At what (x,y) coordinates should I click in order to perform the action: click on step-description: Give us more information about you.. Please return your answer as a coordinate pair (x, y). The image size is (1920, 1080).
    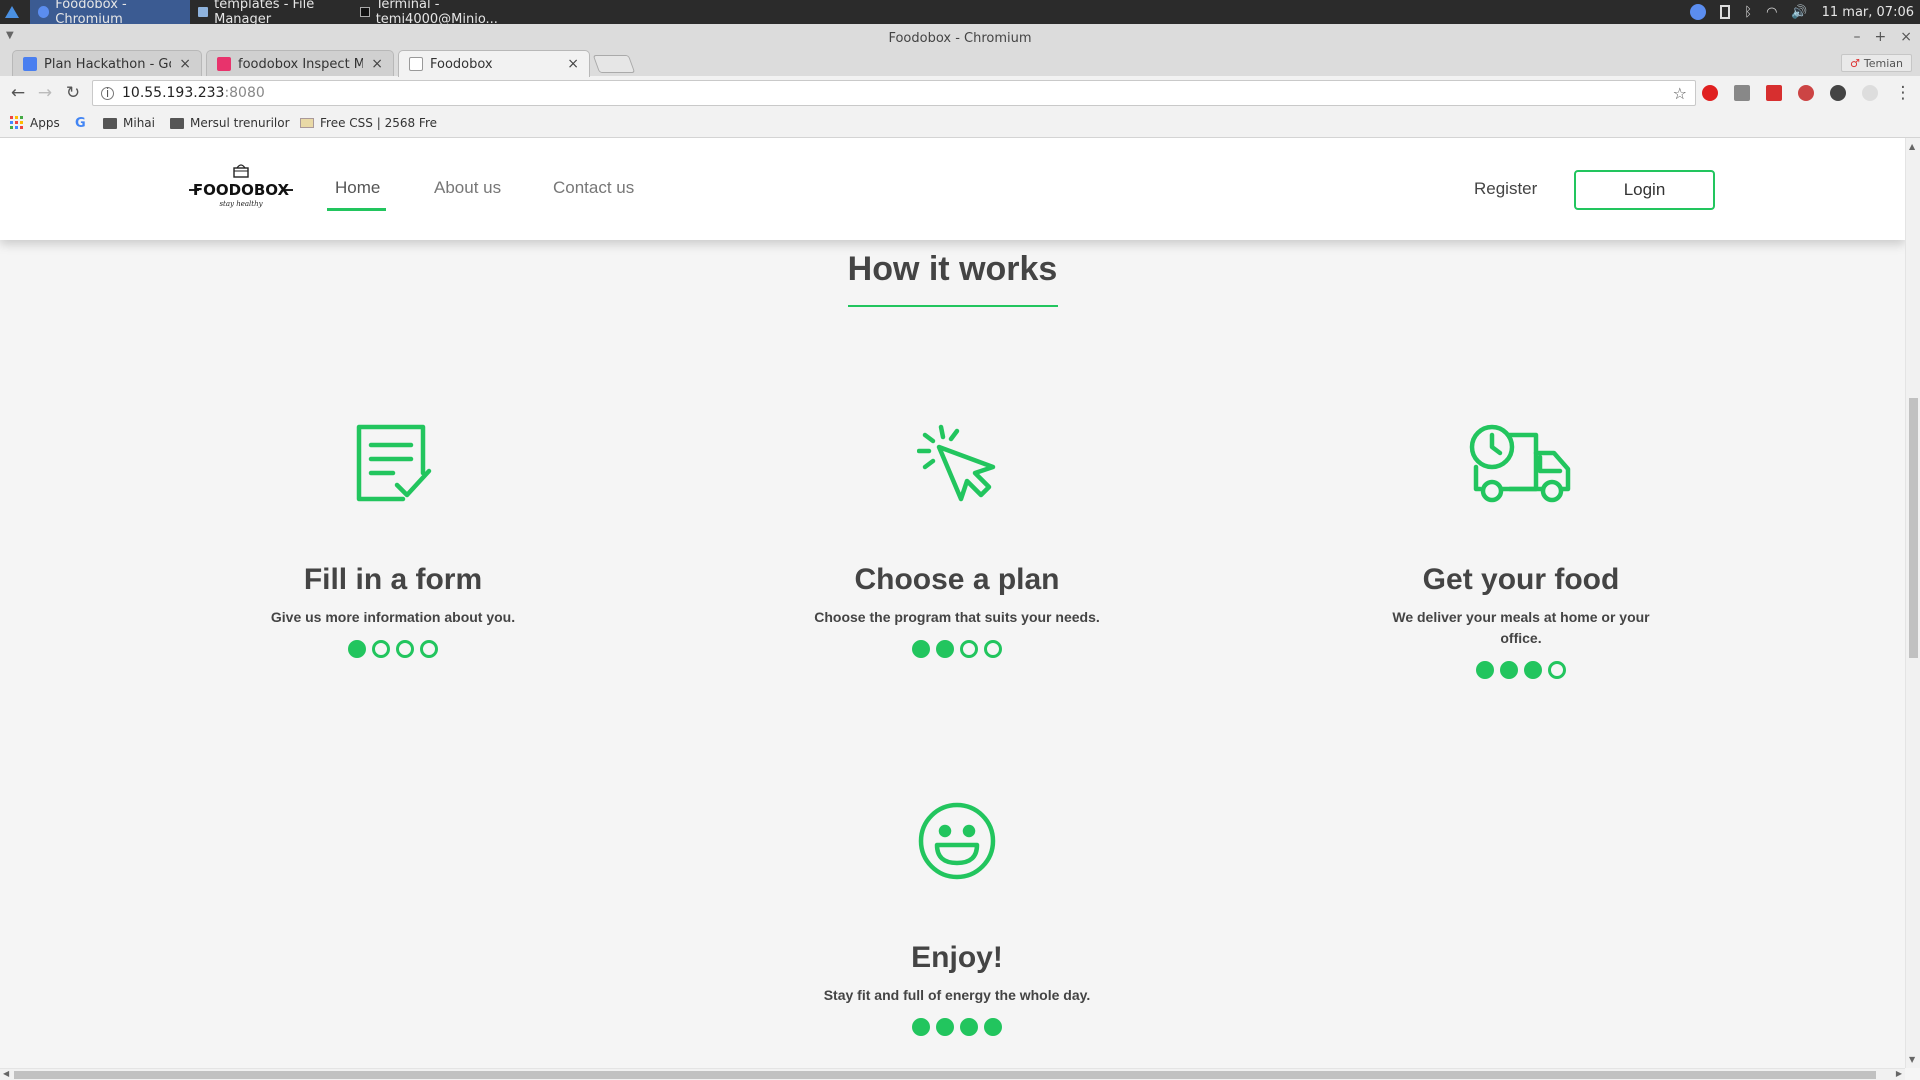
    Looking at the image, I should click on (393, 617).